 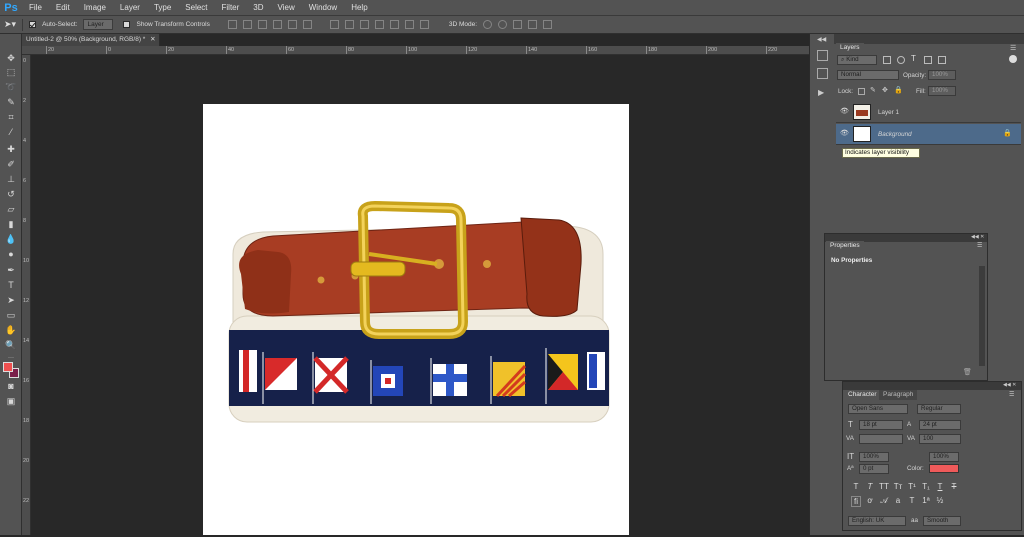 What do you see at coordinates (928, 112) in the screenshot?
I see `layer-row-layer-1: 👁 Layer 1` at bounding box center [928, 112].